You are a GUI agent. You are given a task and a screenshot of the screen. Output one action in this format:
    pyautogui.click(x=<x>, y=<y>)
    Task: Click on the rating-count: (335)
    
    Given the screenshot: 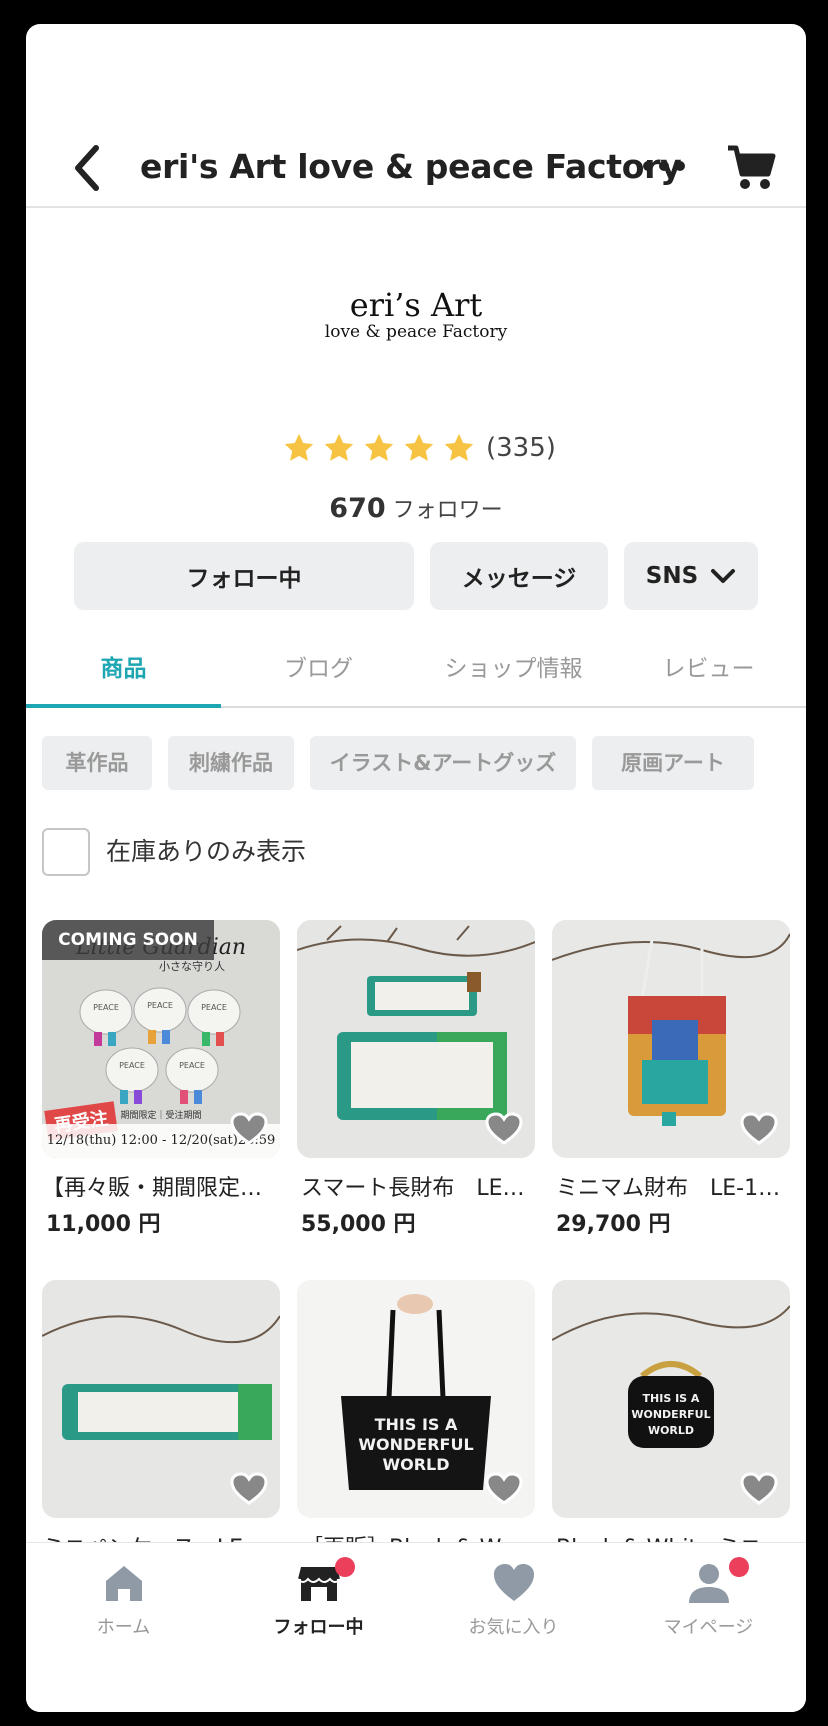 What is the action you would take?
    pyautogui.click(x=521, y=448)
    